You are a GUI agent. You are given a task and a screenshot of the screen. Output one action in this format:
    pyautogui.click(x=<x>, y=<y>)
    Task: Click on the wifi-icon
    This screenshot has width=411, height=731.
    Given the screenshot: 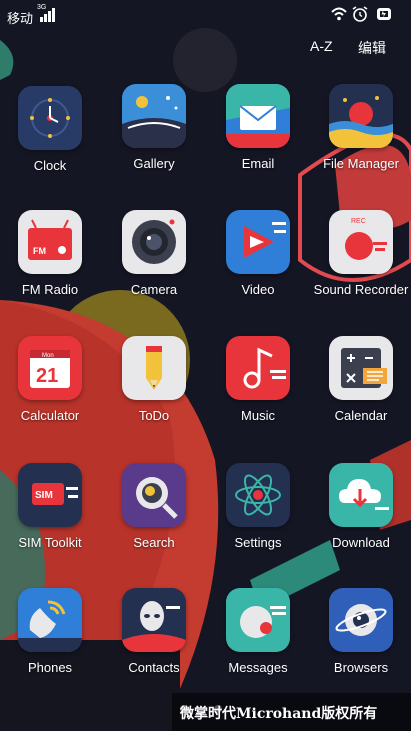 What is the action you would take?
    pyautogui.click(x=339, y=14)
    